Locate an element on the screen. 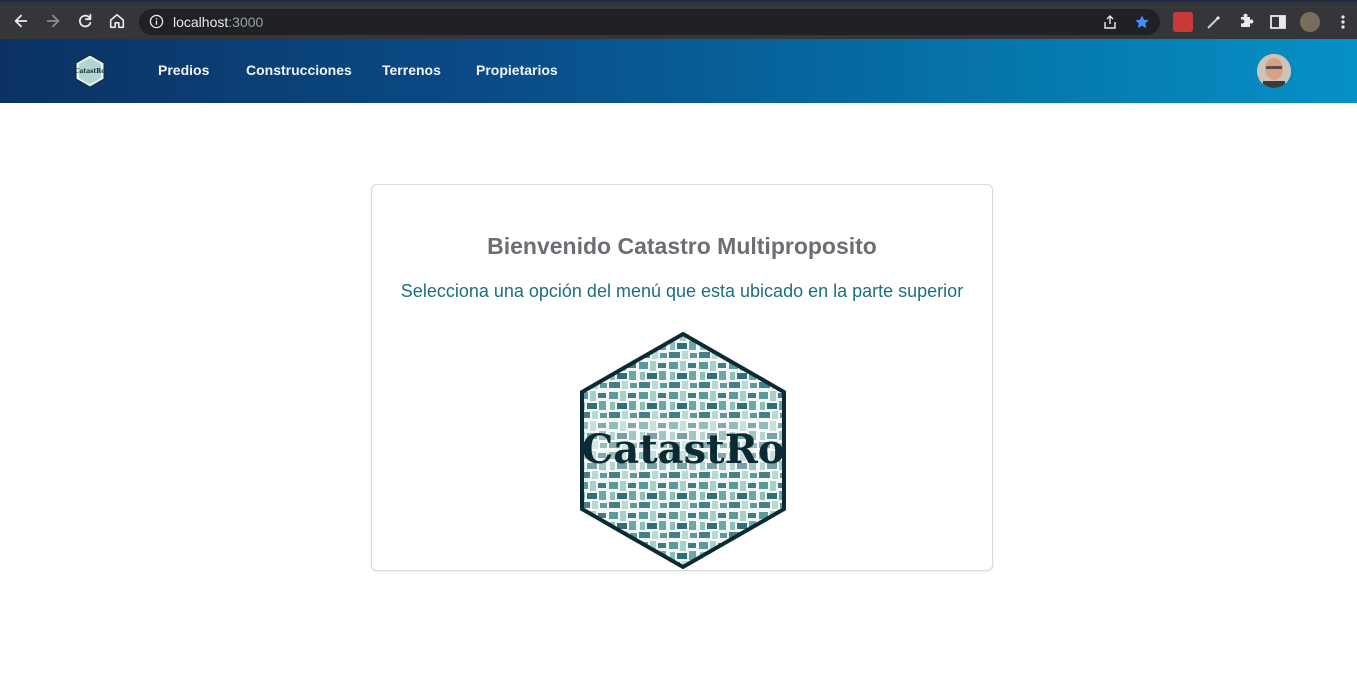  more-menu-icon is located at coordinates (1343, 22).